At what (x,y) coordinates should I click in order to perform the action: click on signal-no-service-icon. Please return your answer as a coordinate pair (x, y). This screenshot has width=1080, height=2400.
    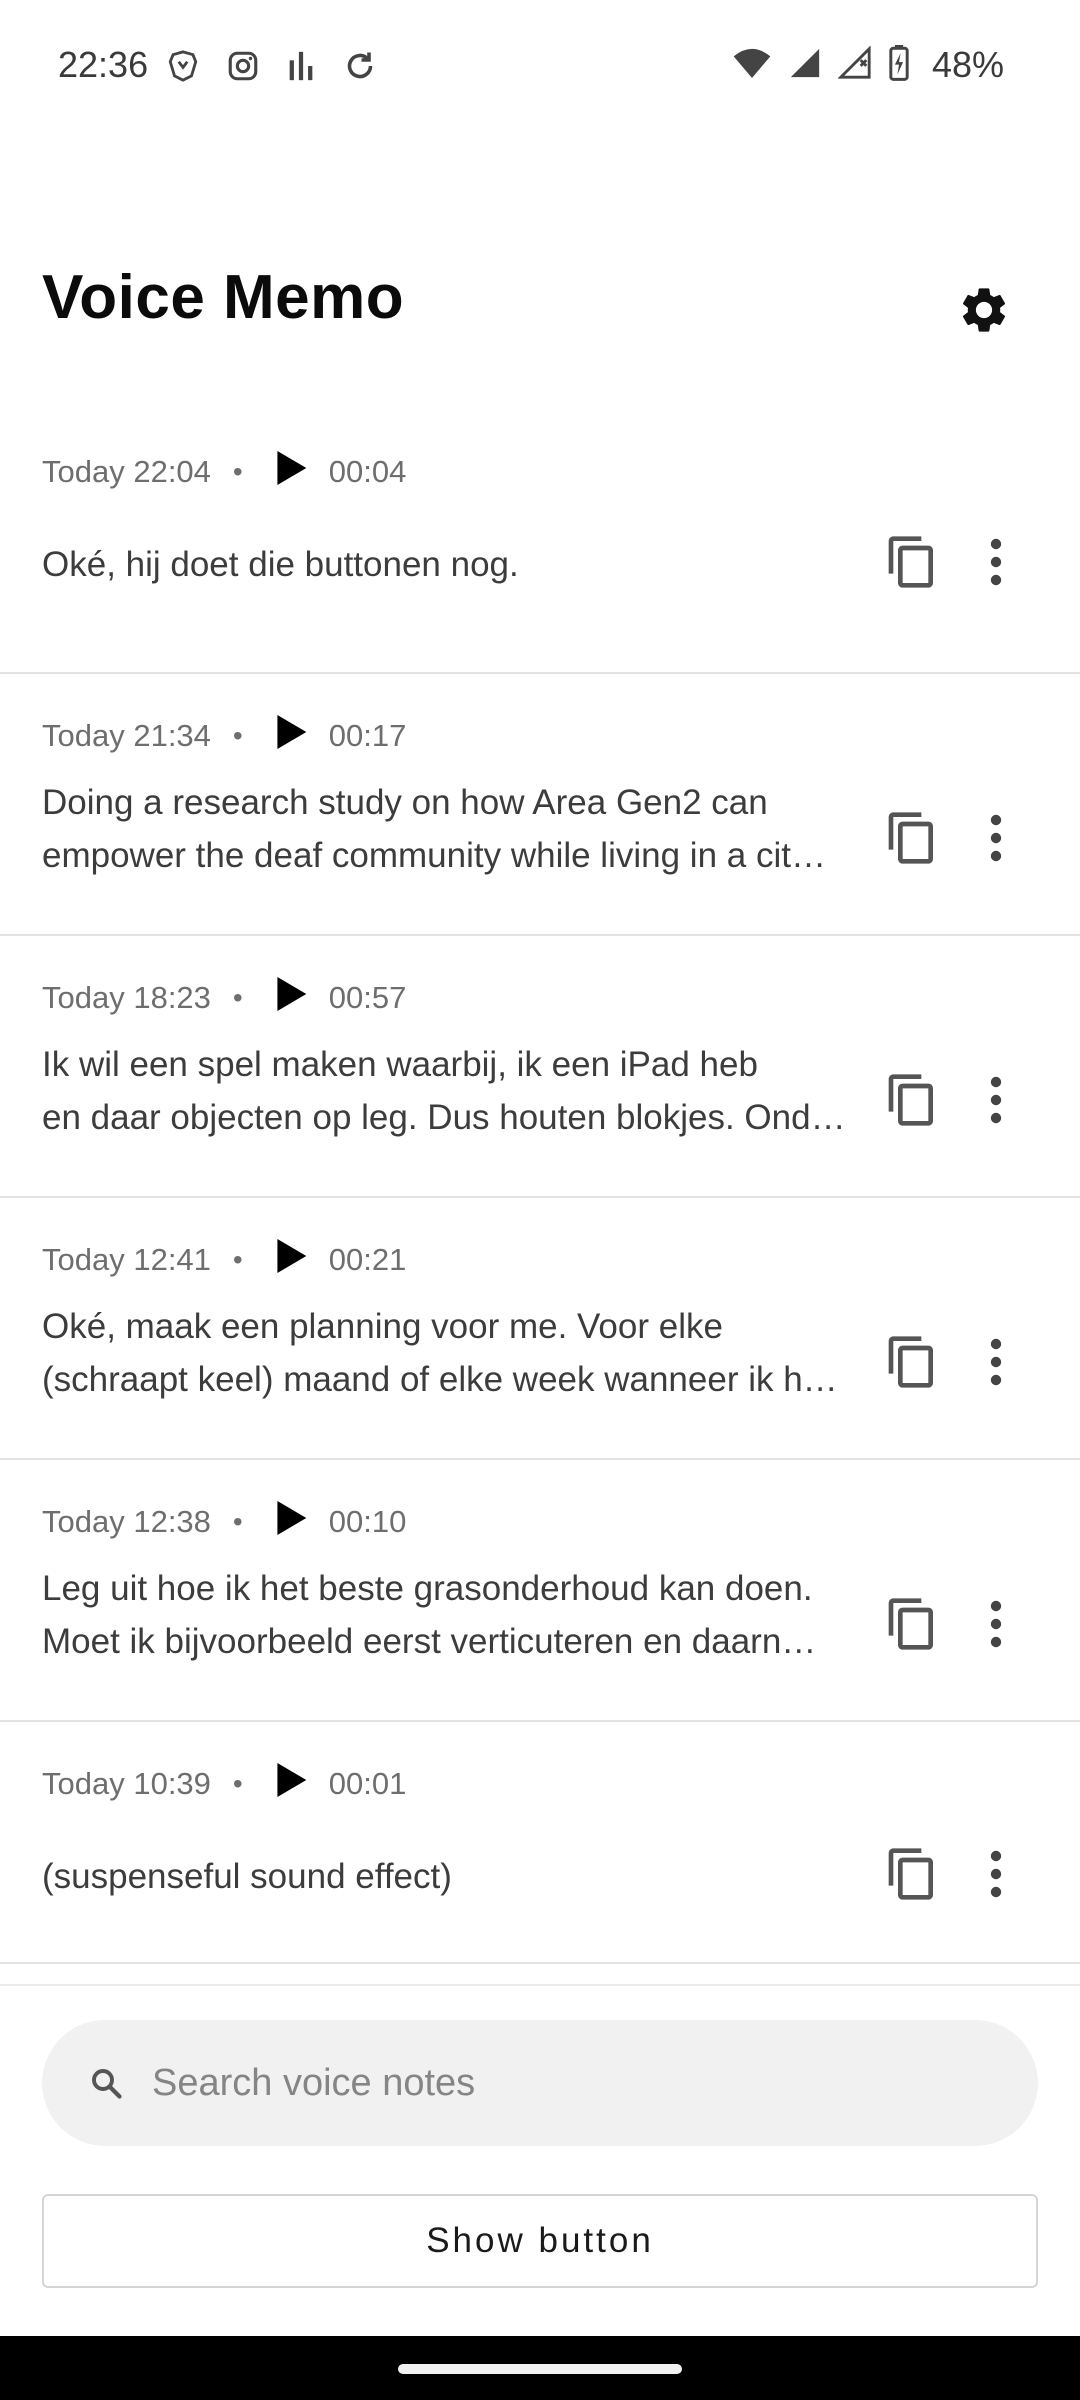
    Looking at the image, I should click on (854, 64).